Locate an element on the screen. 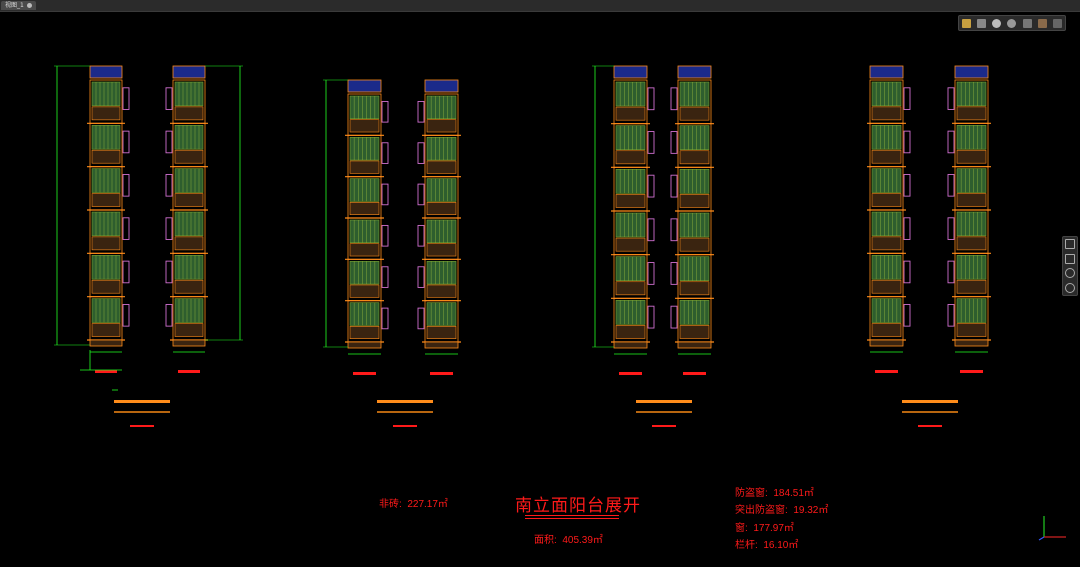 The width and height of the screenshot is (1080, 567). page-title: 南立面阳台展开 is located at coordinates (578, 505).